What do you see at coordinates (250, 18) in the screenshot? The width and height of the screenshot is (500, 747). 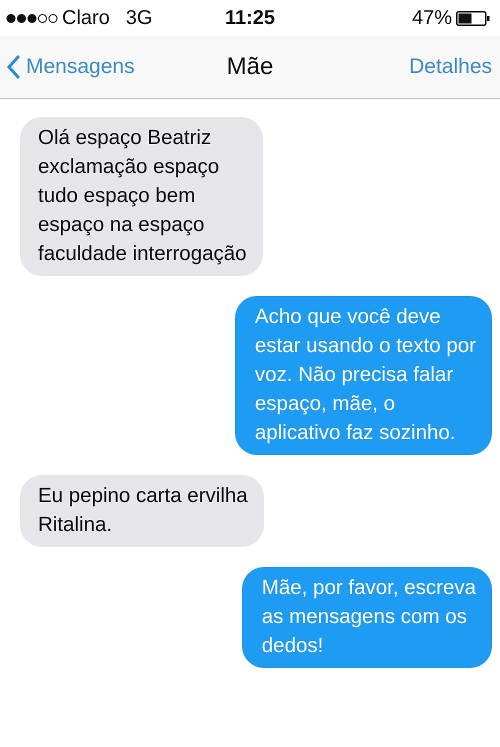 I see `clock-time: 11:25` at bounding box center [250, 18].